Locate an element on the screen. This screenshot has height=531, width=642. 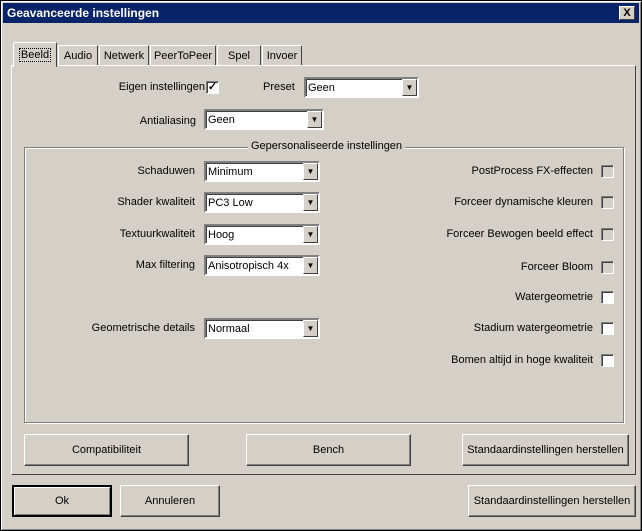
texture-quality-value: Hoog is located at coordinates (221, 234).